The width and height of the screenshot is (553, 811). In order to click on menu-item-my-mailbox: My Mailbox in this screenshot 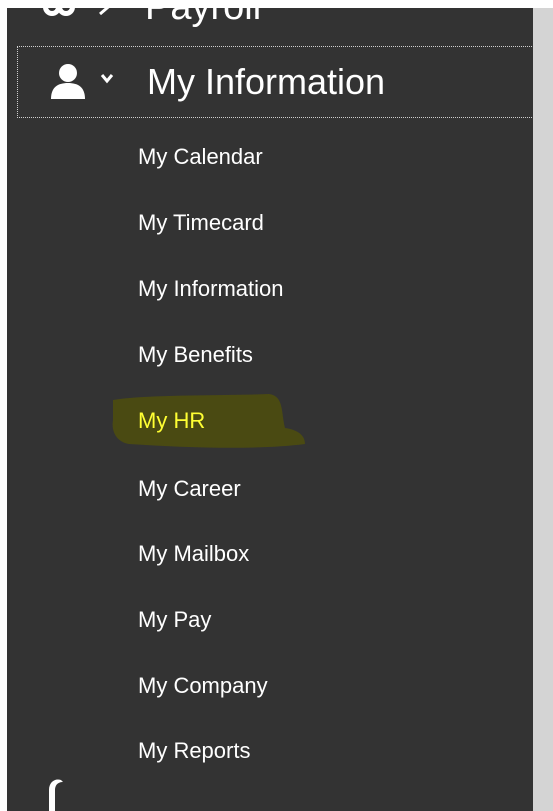, I will do `click(193, 554)`.